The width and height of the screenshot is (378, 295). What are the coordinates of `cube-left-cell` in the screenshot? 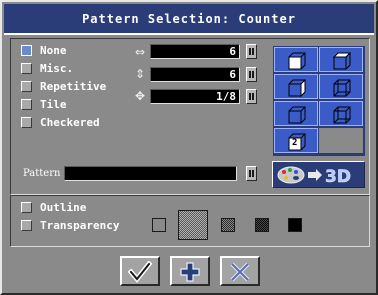 It's located at (296, 113).